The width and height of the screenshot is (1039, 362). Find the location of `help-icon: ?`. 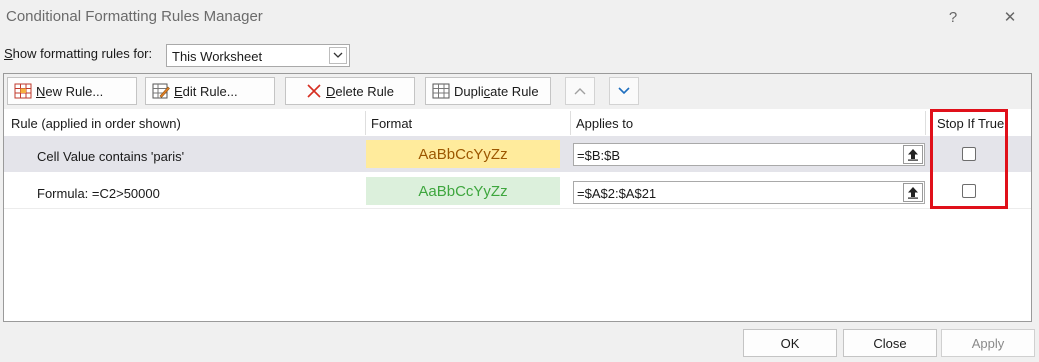

help-icon: ? is located at coordinates (953, 17).